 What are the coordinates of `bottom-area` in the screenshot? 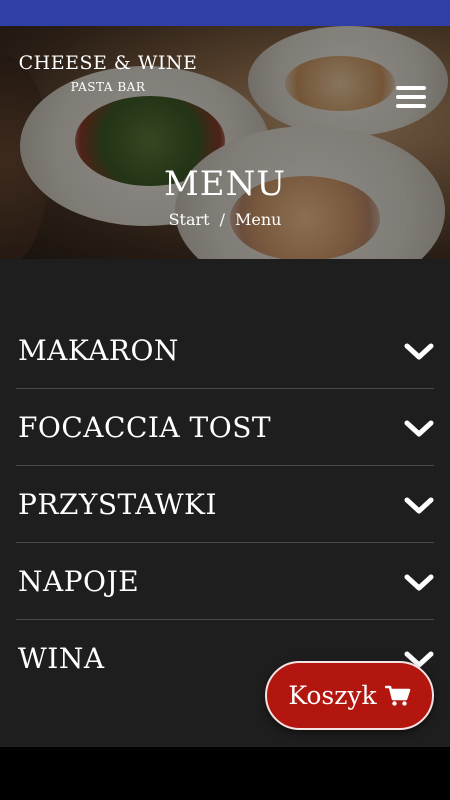 It's located at (225, 773).